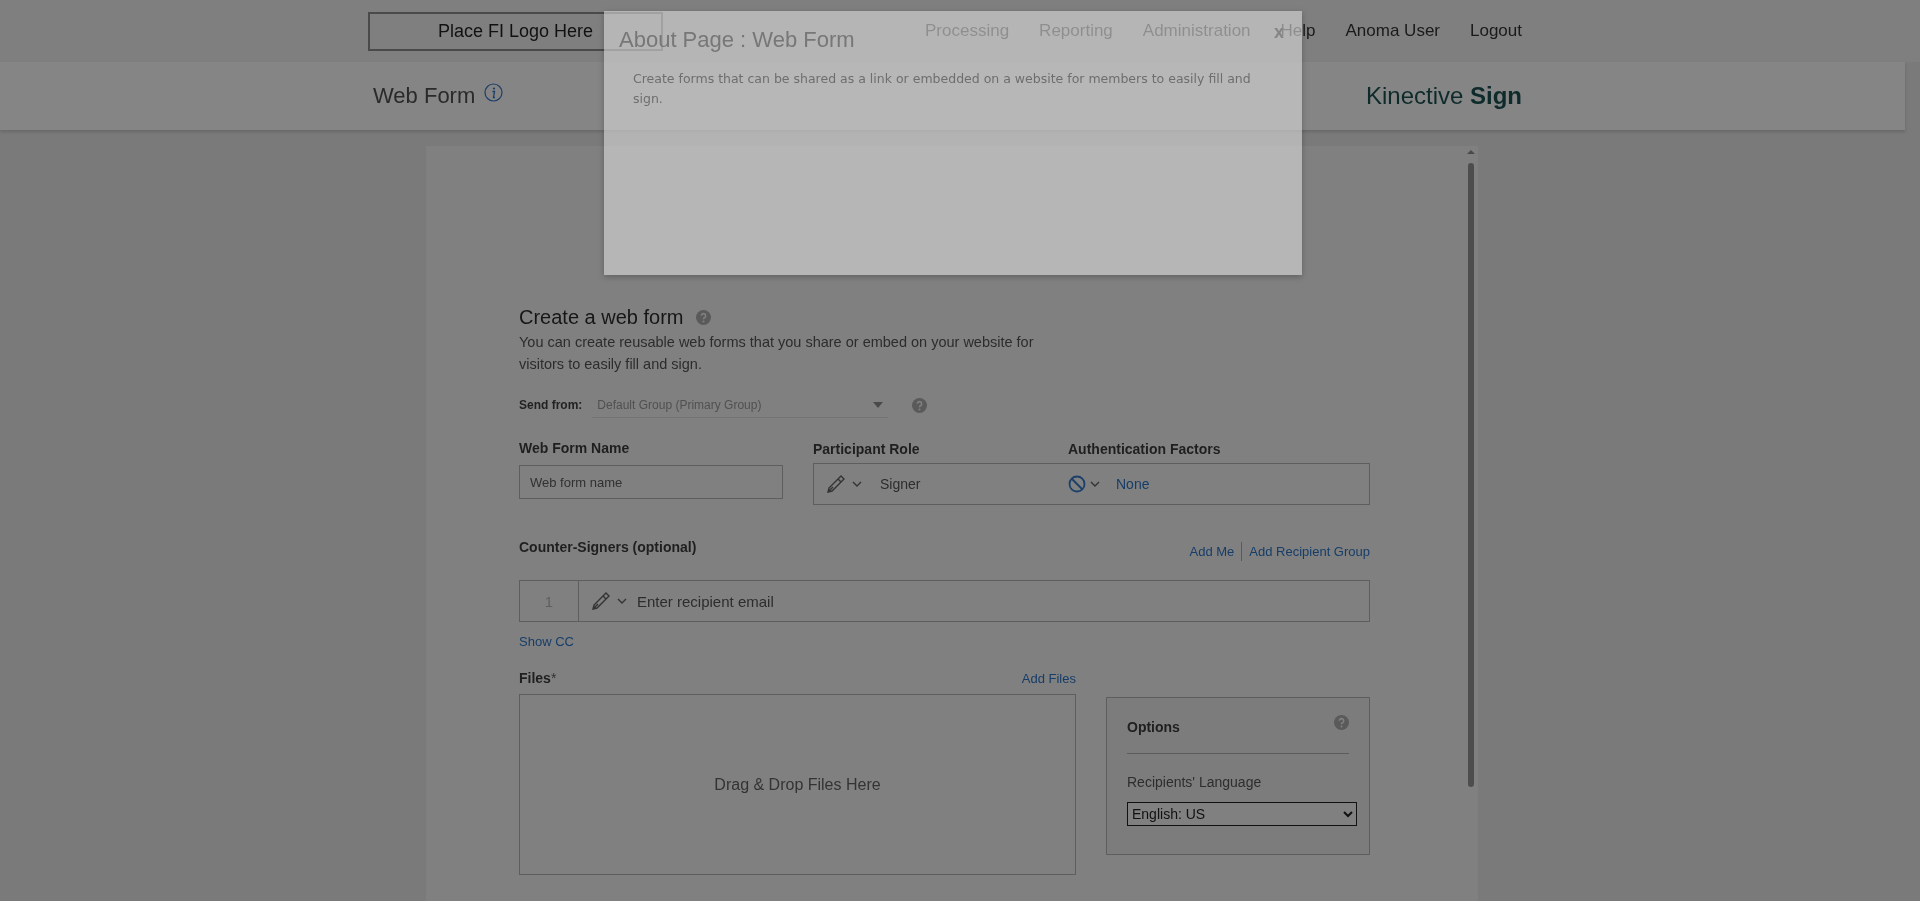  I want to click on nav-link: Anoma User, so click(1392, 31).